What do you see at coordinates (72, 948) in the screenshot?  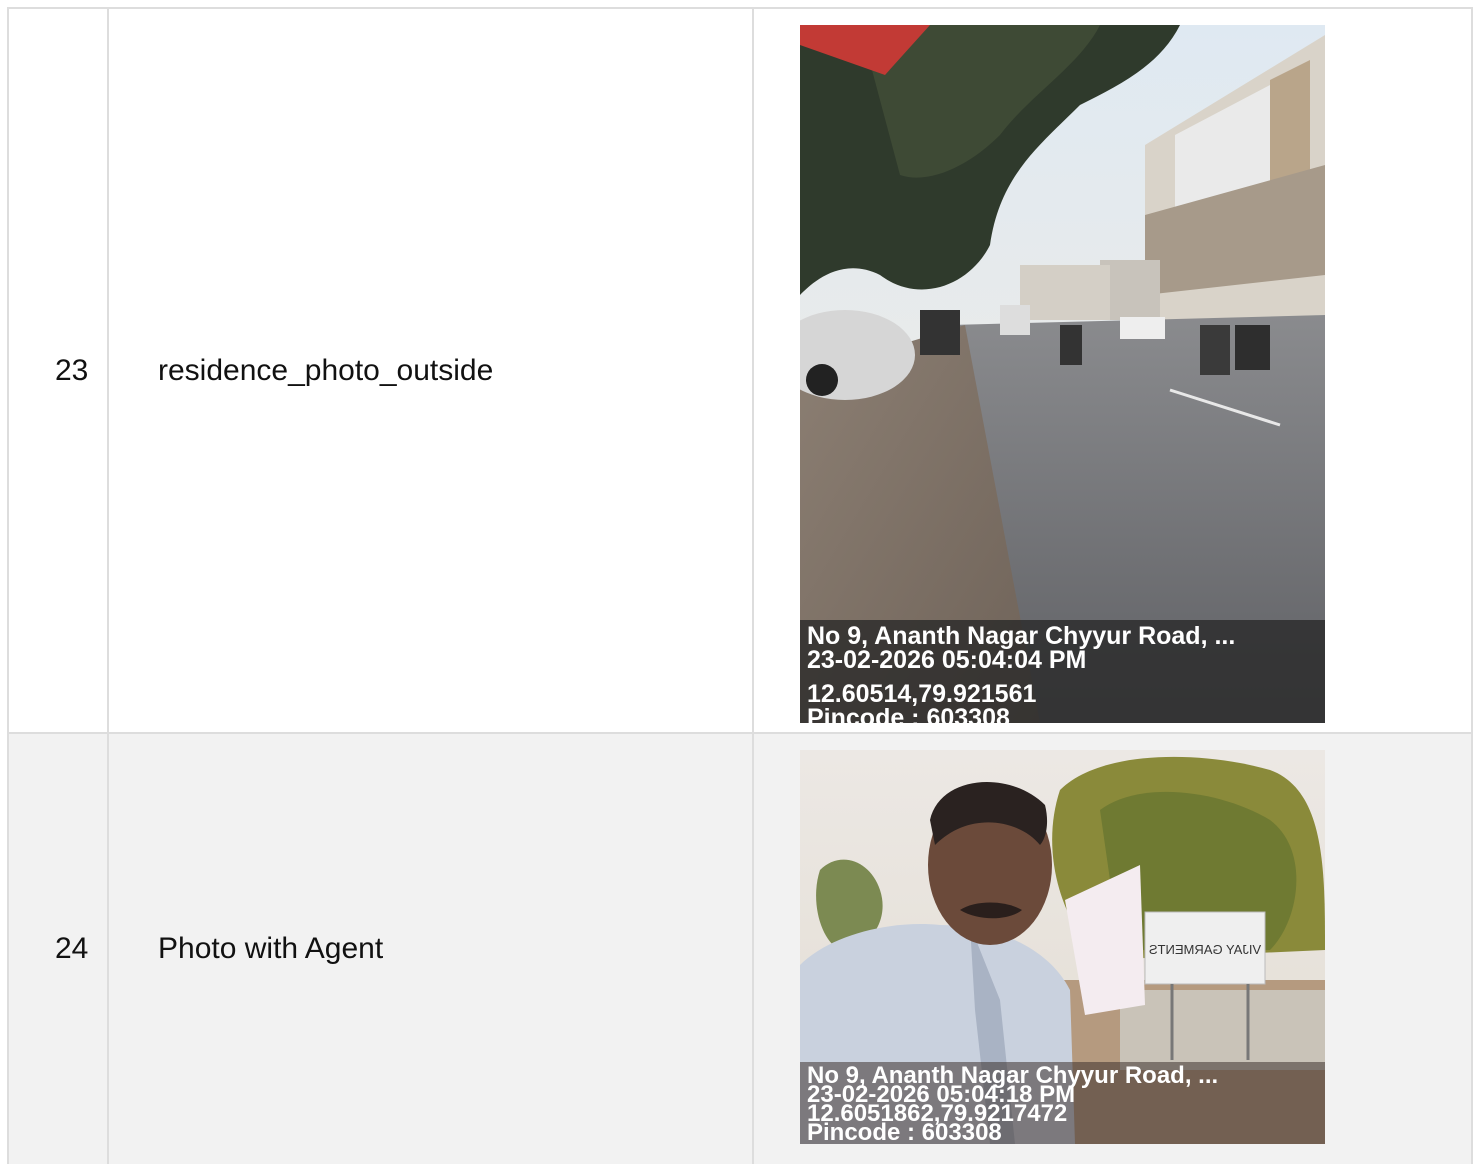 I see `serial-number: 24` at bounding box center [72, 948].